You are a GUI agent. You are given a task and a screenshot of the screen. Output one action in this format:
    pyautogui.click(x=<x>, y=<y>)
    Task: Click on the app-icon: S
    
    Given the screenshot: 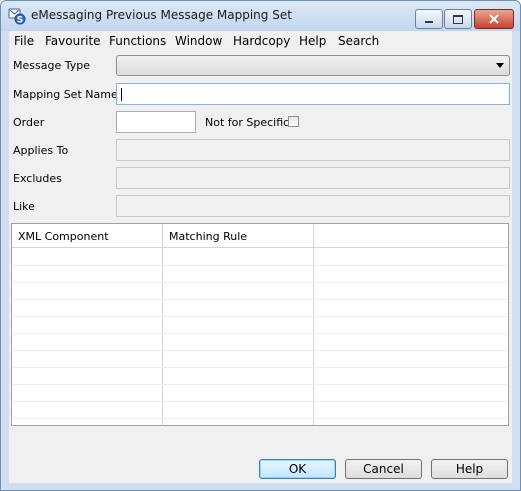 What is the action you would take?
    pyautogui.click(x=17, y=17)
    